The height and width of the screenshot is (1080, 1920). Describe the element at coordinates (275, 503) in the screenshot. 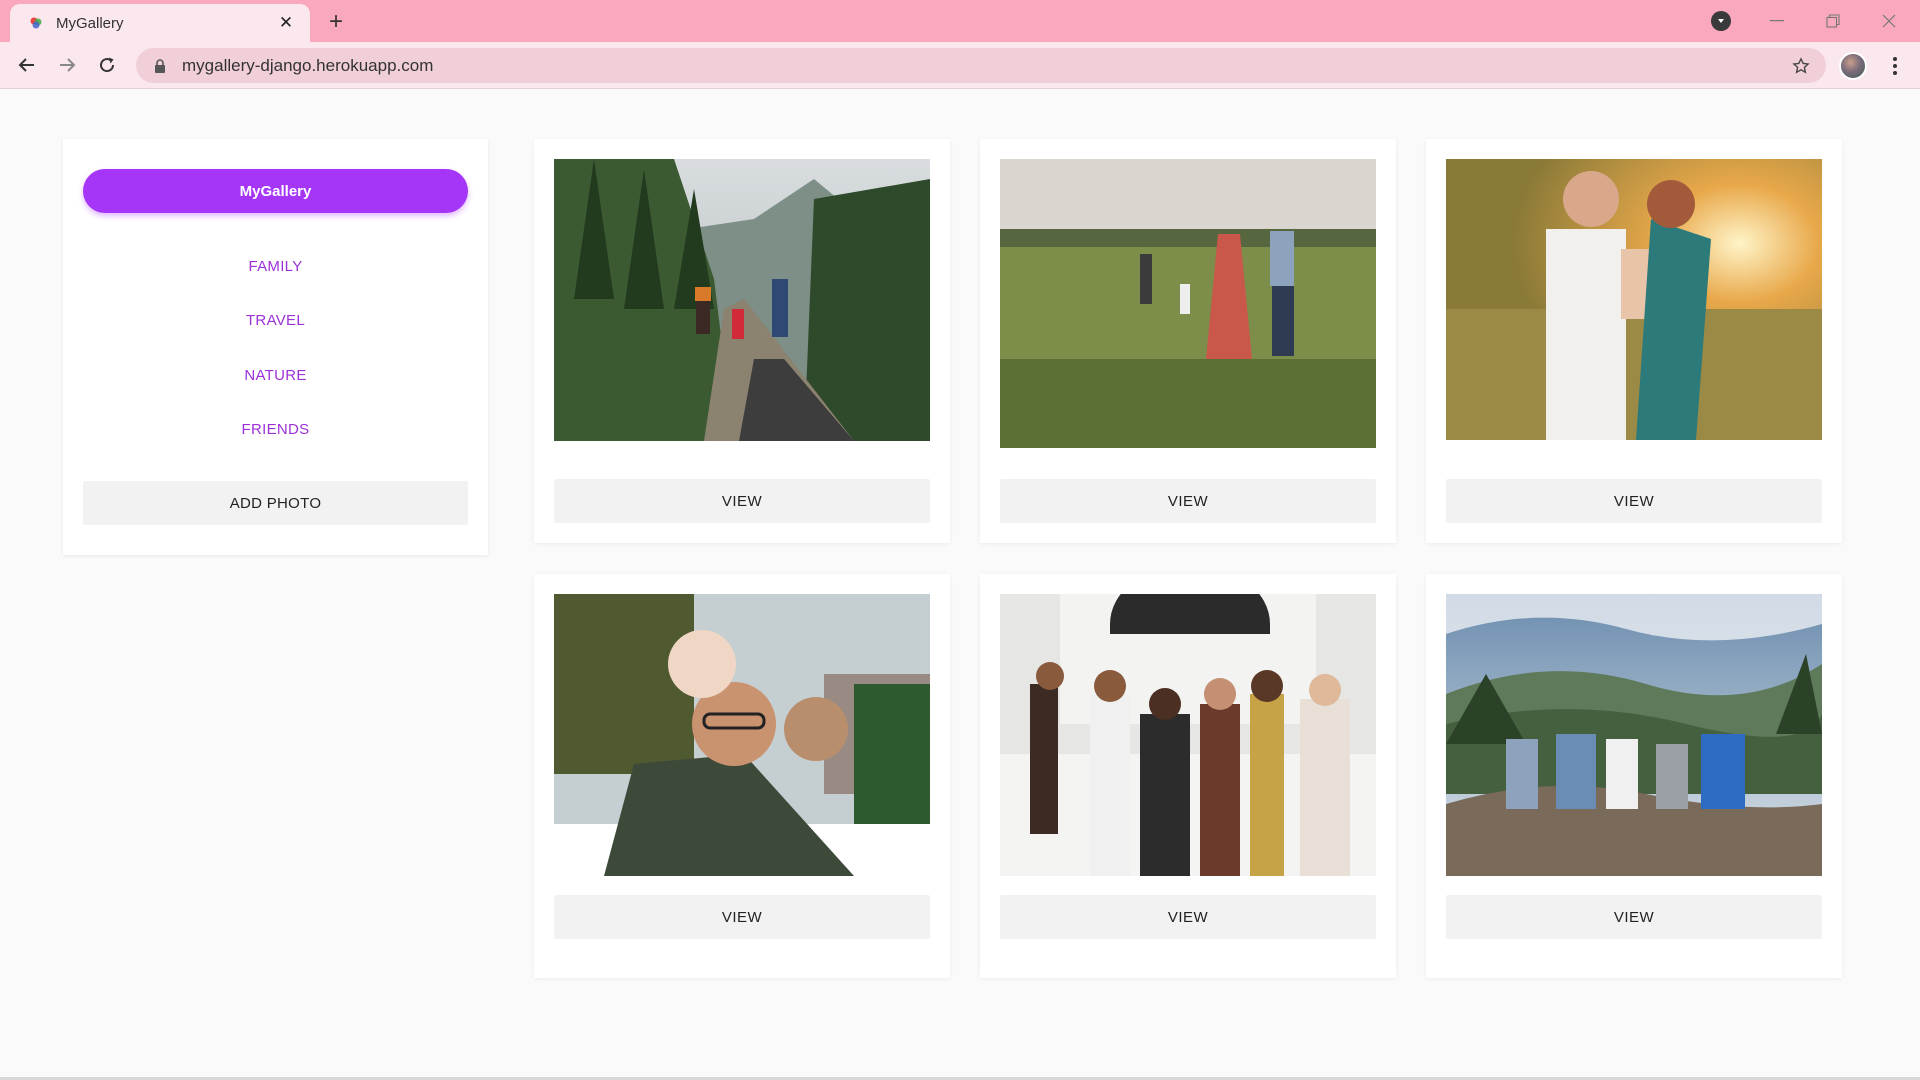

I see `add-photo-button: ADD PHOTO` at that location.